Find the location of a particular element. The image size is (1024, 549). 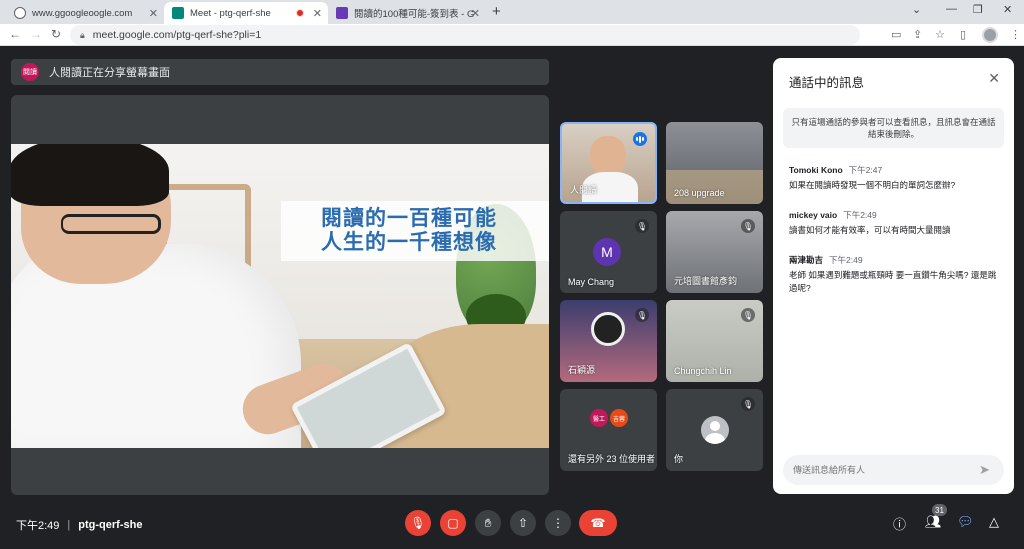

participant-name: 人閱讀 is located at coordinates (584, 190).